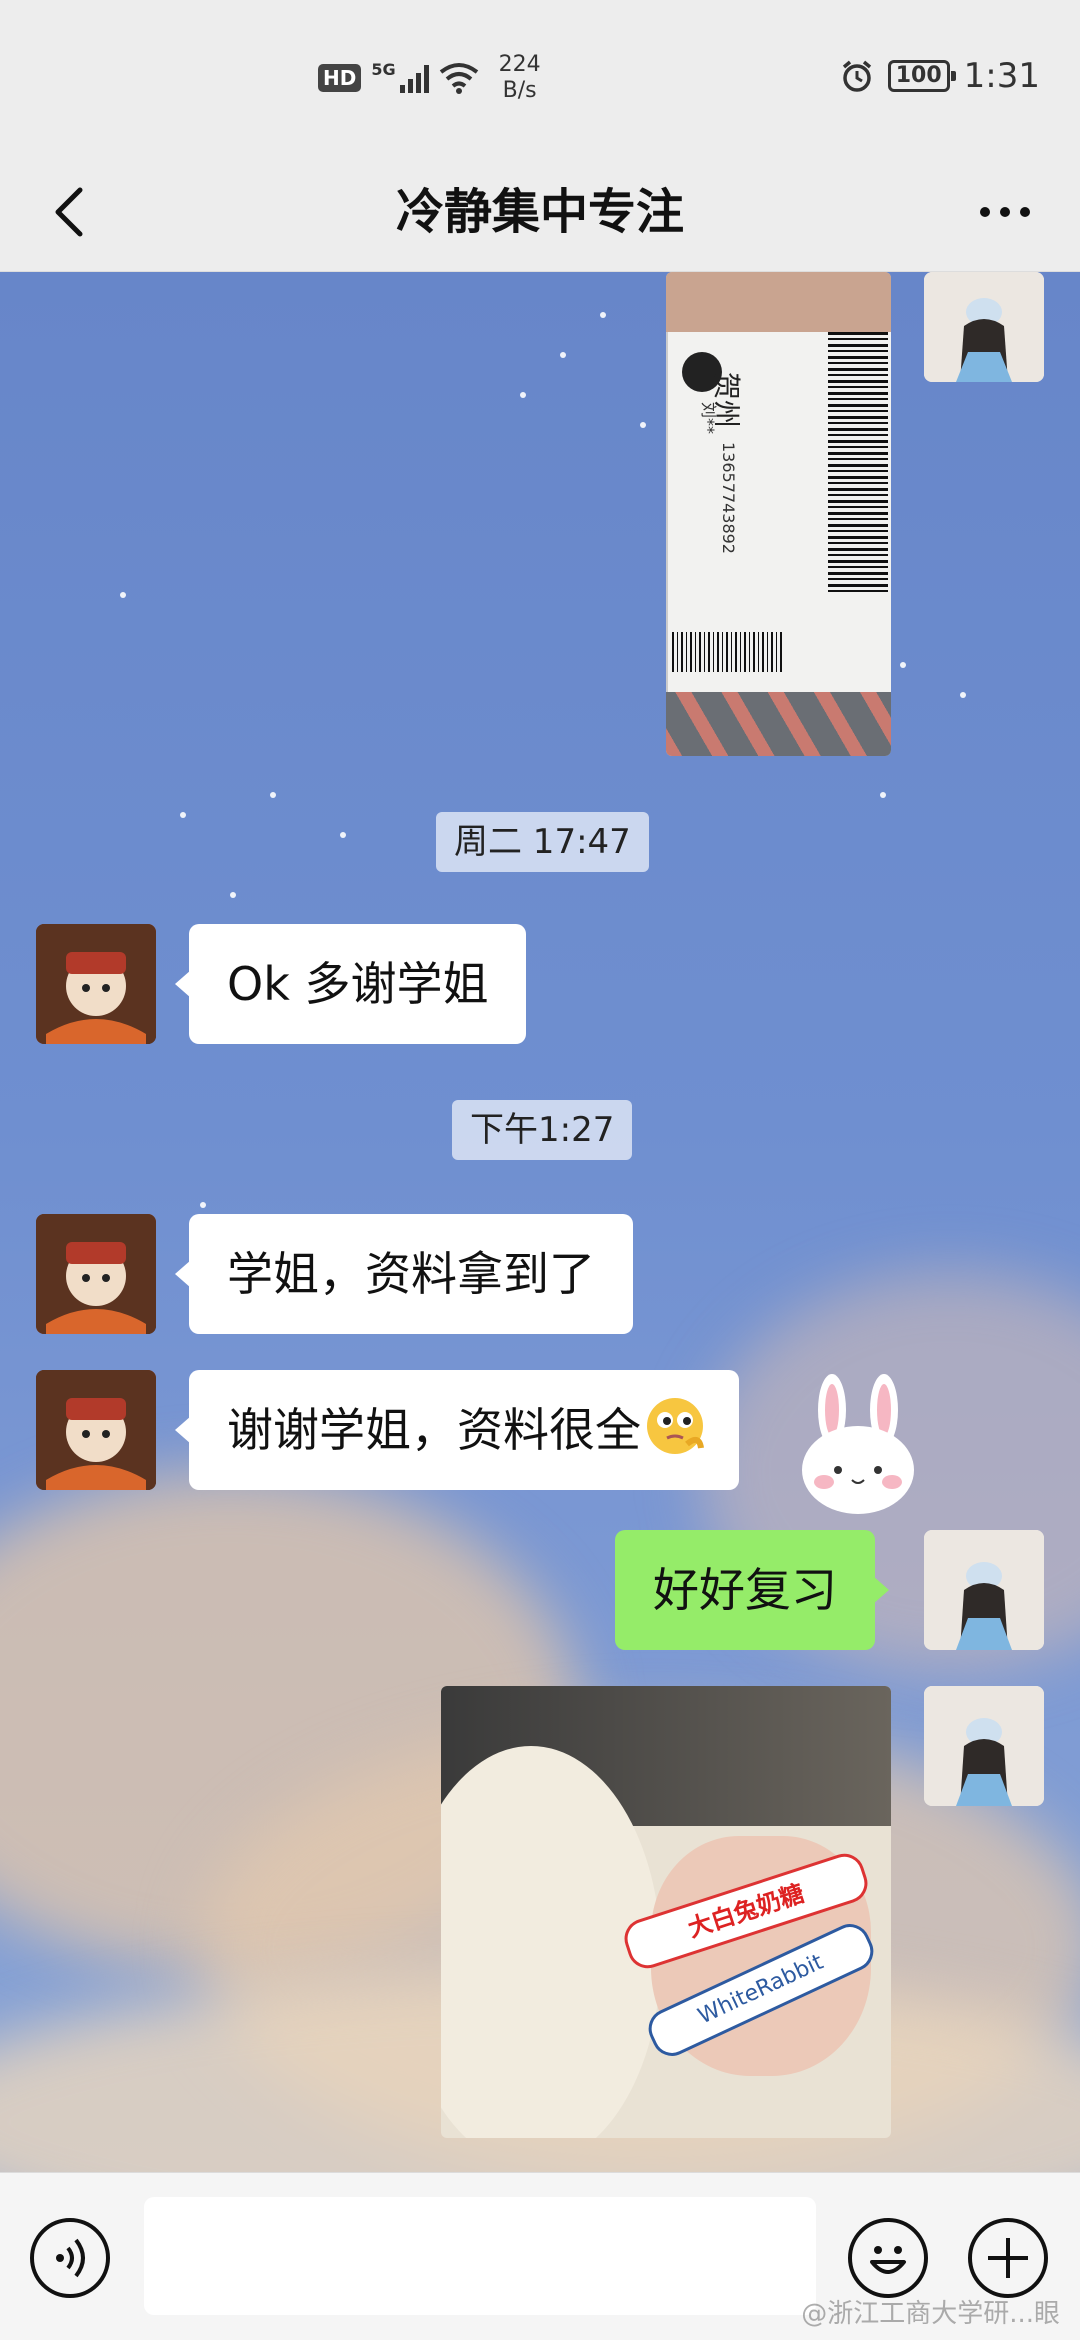 The width and height of the screenshot is (1080, 2340). Describe the element at coordinates (985, 212) in the screenshot. I see `more-dots-icon` at that location.